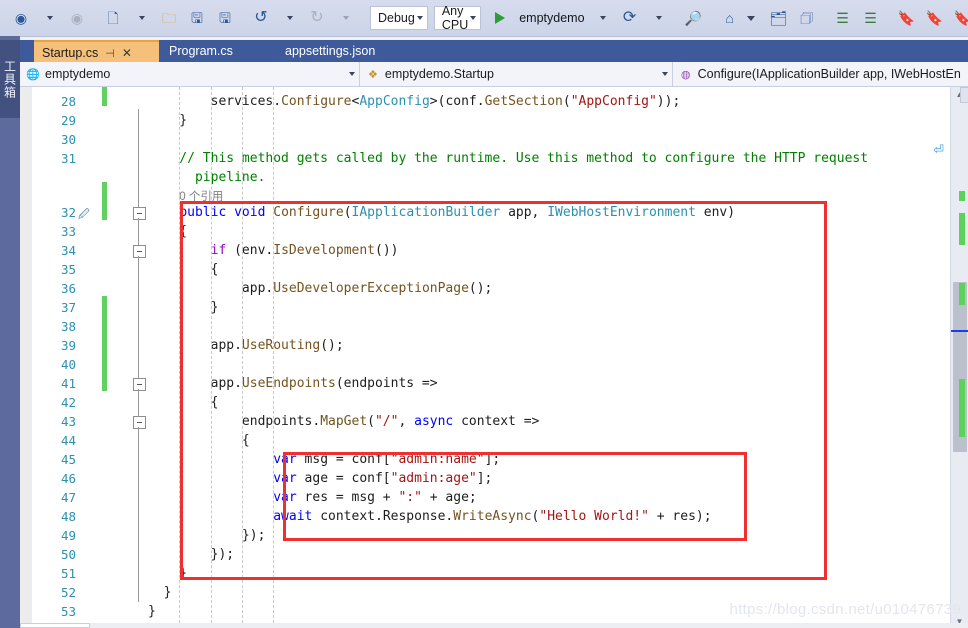 Image resolution: width=968 pixels, height=628 pixels. What do you see at coordinates (516, 74) in the screenshot?
I see `navbar-type-dropdown: ❖ emptydemo.Startup` at bounding box center [516, 74].